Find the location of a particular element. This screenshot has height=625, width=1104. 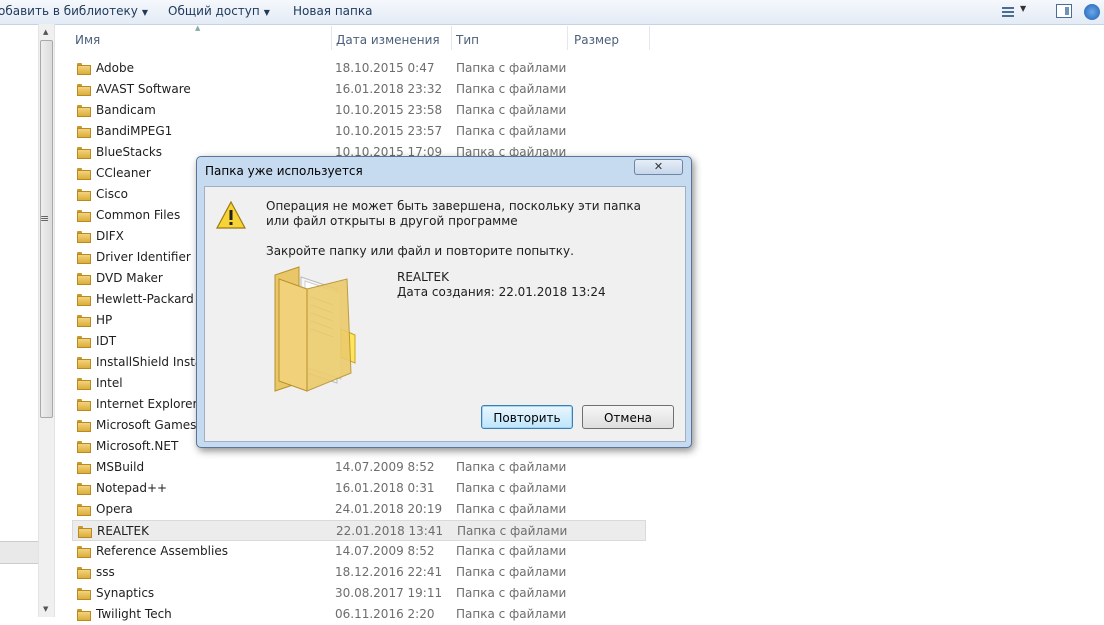

file-row: Adobe 18.10.2015 0:47 Папка с файлами is located at coordinates (359, 68).